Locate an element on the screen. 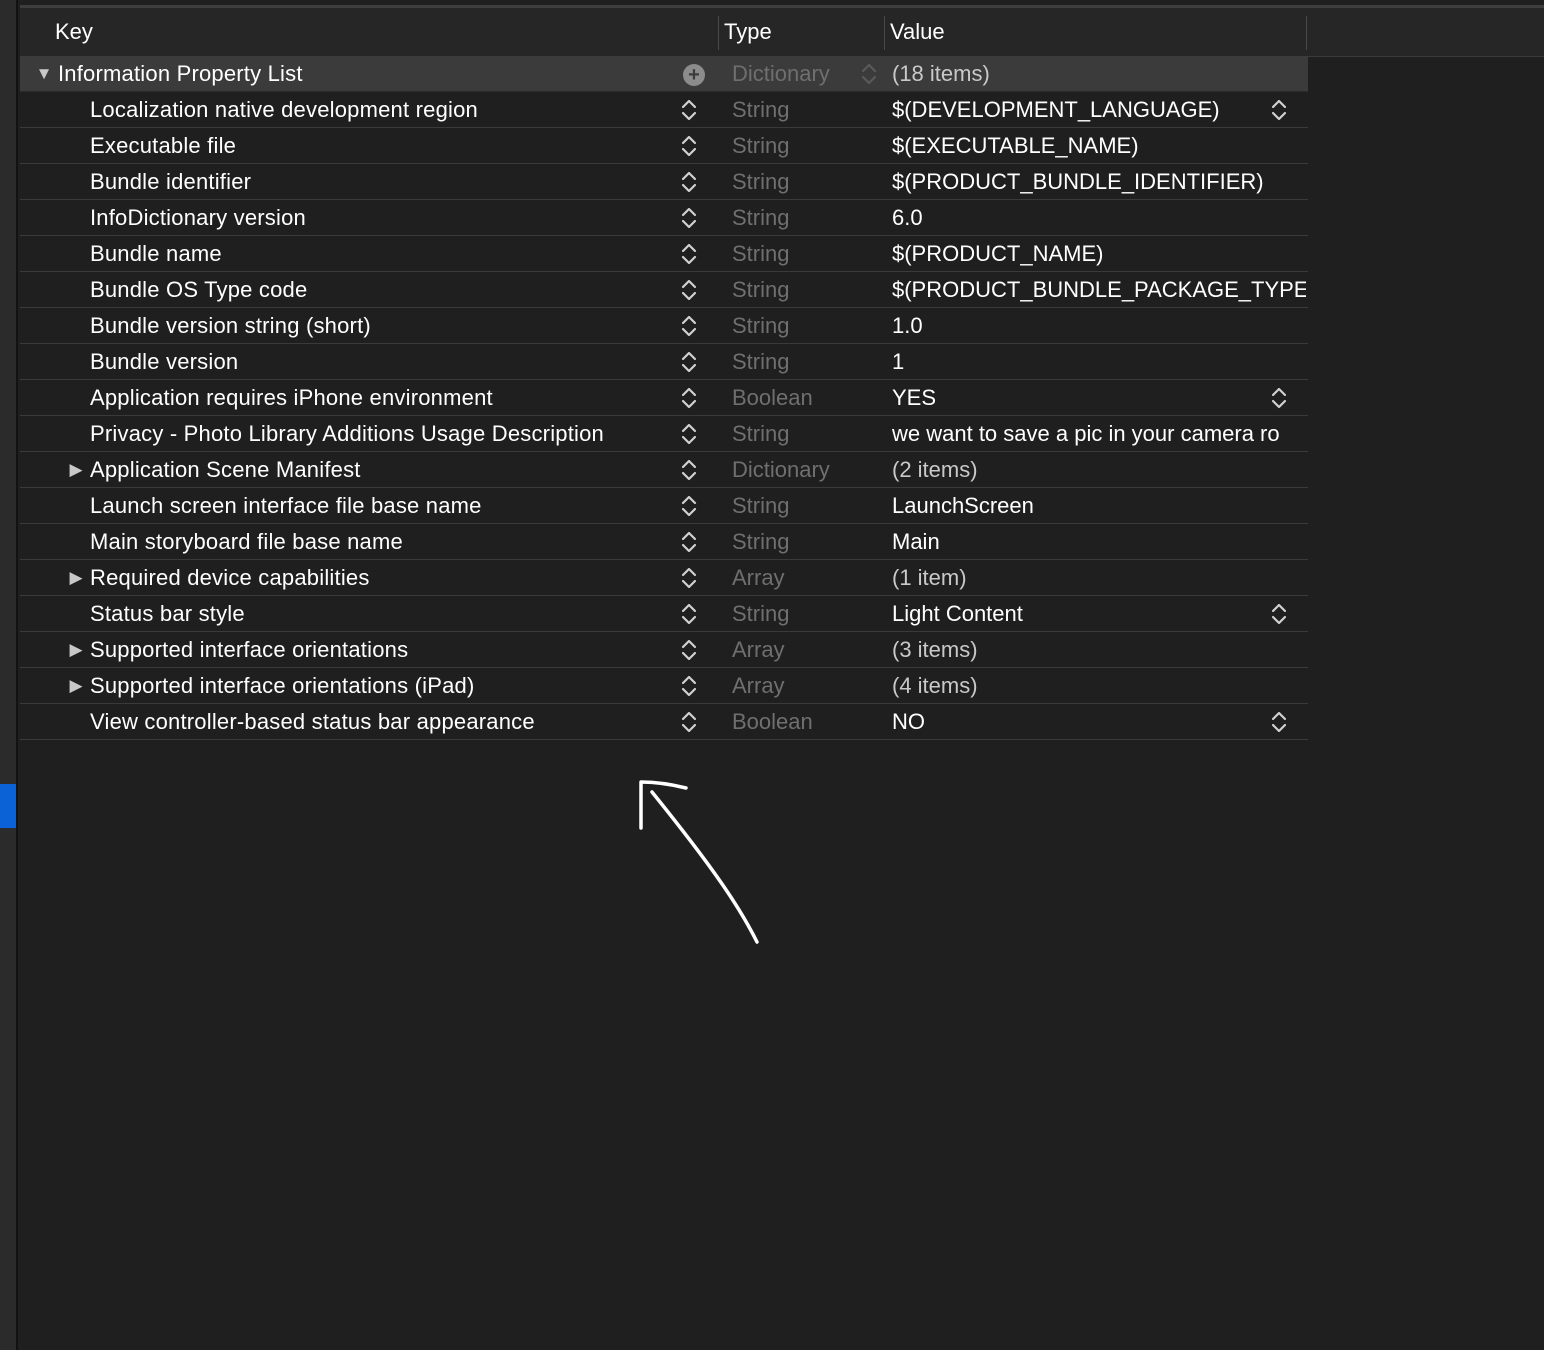 The image size is (1544, 1350). row-value: Main is located at coordinates (1099, 541).